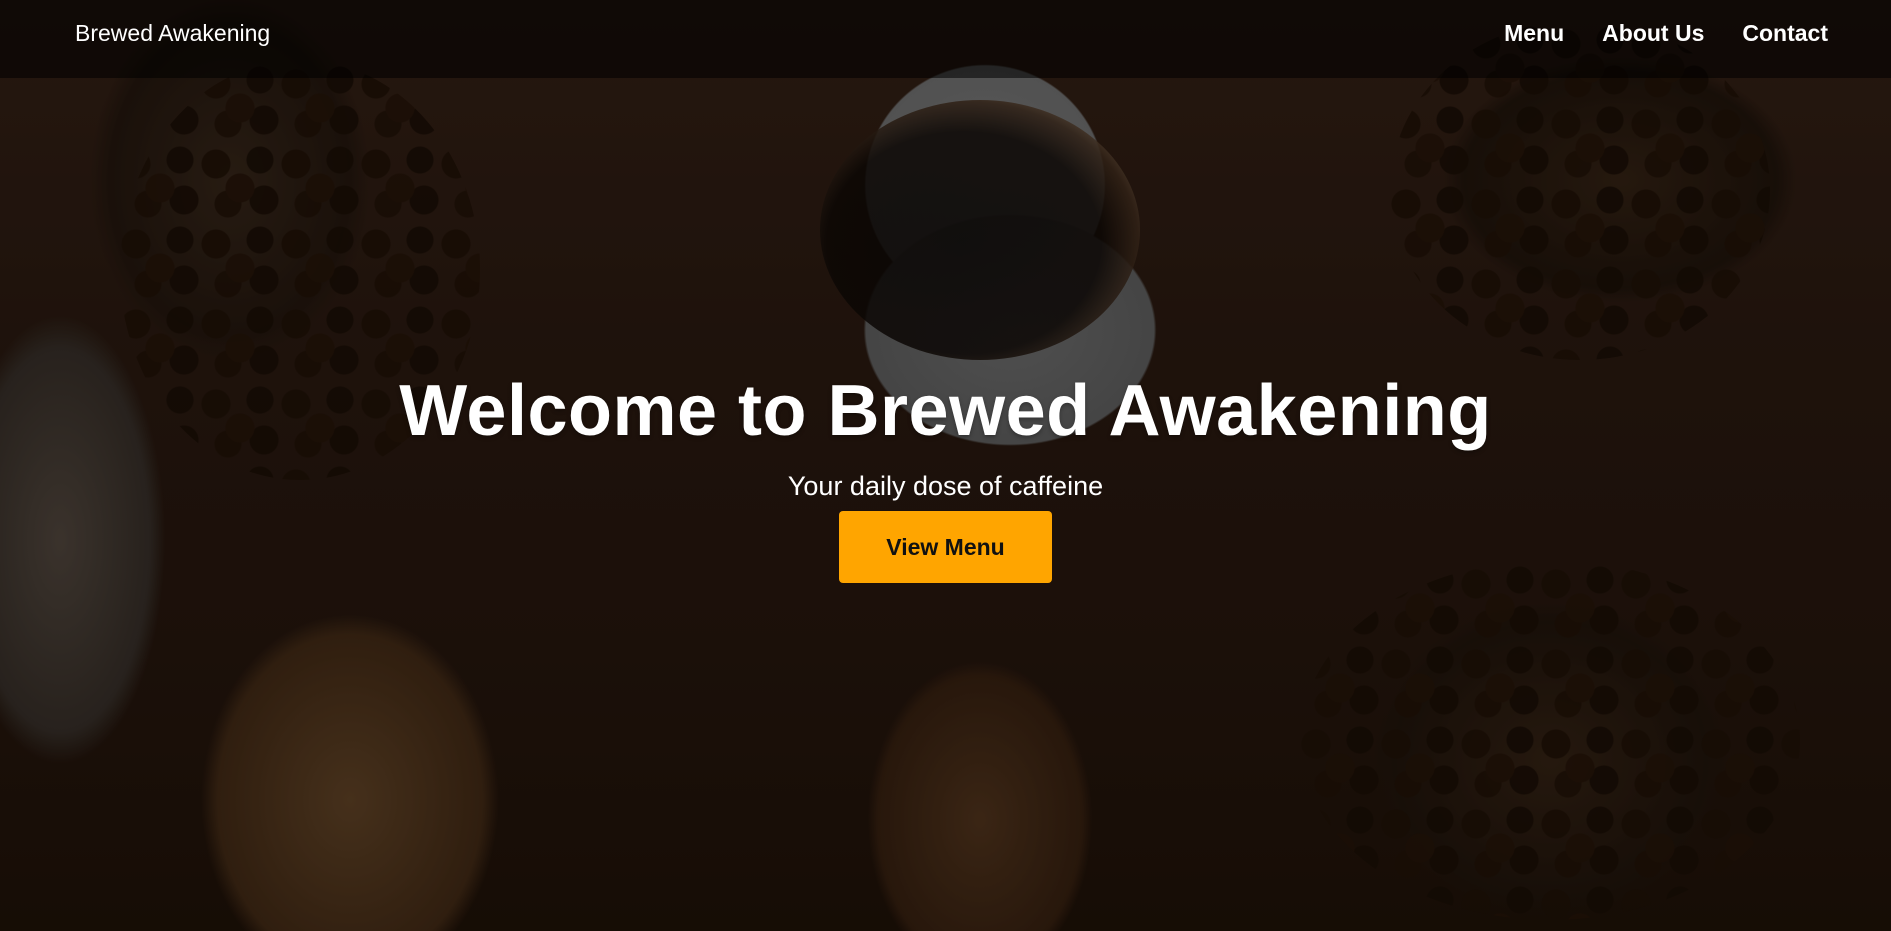  What do you see at coordinates (1785, 33) in the screenshot?
I see `nav-item-contact: Contact` at bounding box center [1785, 33].